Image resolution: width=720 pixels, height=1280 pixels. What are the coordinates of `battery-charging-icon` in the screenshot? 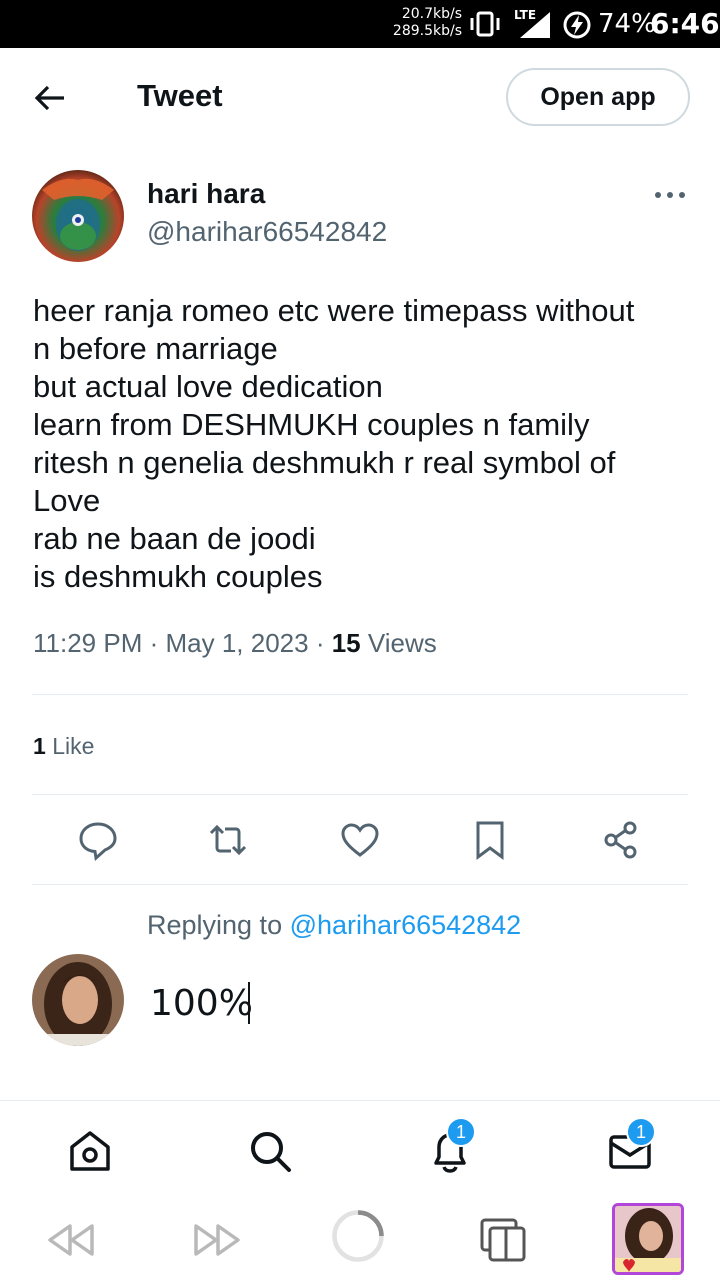 It's located at (577, 25).